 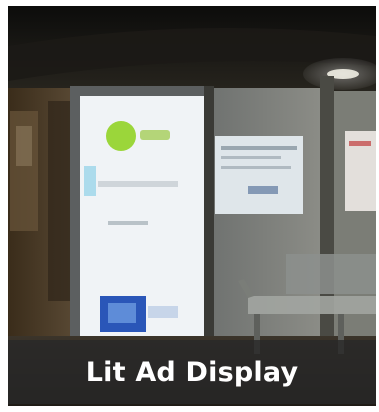 I want to click on ad-logo, so click(x=121, y=136).